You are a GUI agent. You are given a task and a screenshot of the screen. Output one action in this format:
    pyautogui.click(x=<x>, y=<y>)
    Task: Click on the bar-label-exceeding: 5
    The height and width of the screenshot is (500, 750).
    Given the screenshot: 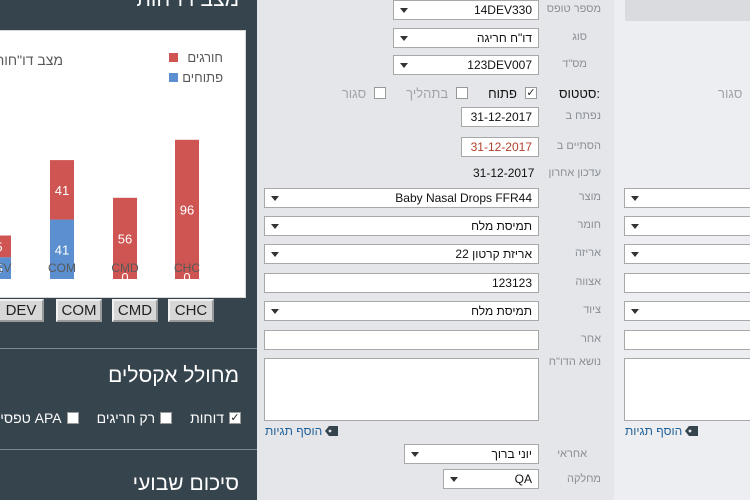 What is the action you would take?
    pyautogui.click(x=1, y=246)
    